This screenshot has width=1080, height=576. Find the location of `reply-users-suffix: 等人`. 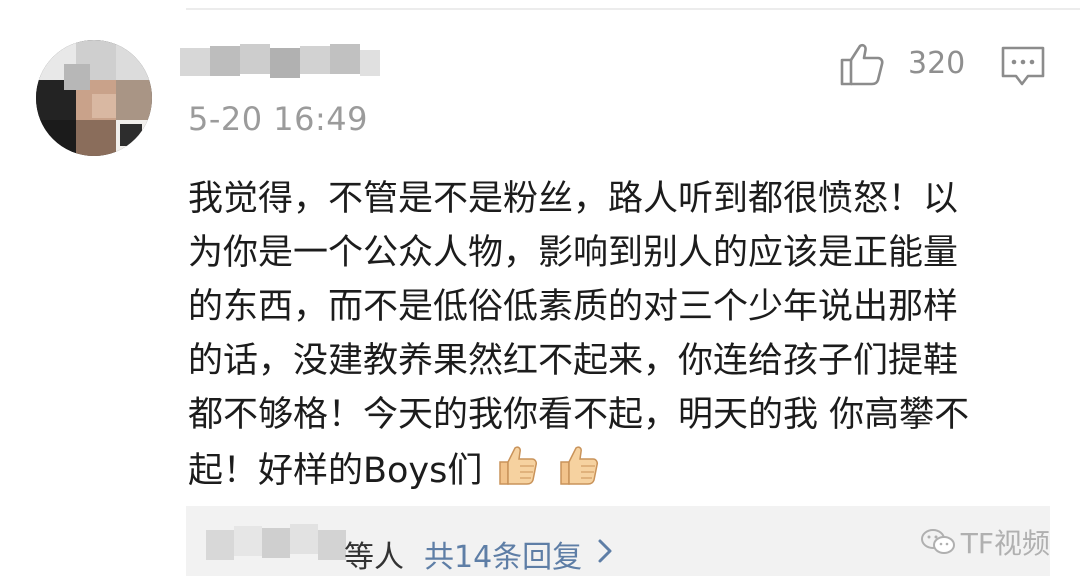

reply-users-suffix: 等人 is located at coordinates (374, 557).